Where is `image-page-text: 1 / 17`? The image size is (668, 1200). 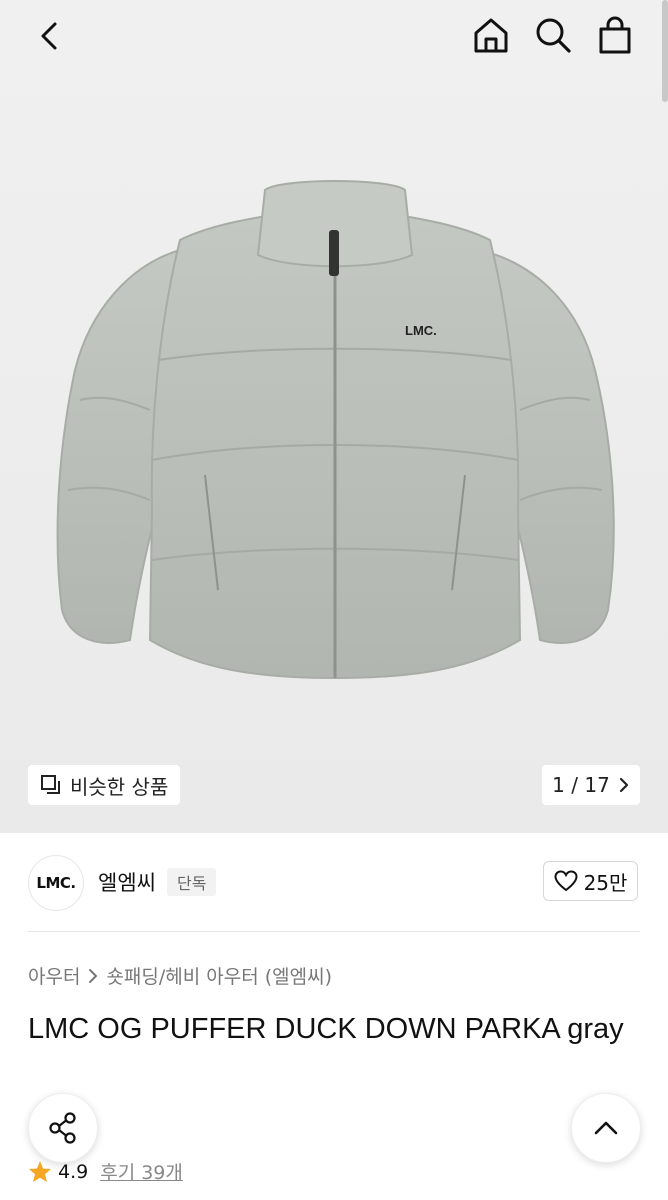
image-page-text: 1 / 17 is located at coordinates (581, 785).